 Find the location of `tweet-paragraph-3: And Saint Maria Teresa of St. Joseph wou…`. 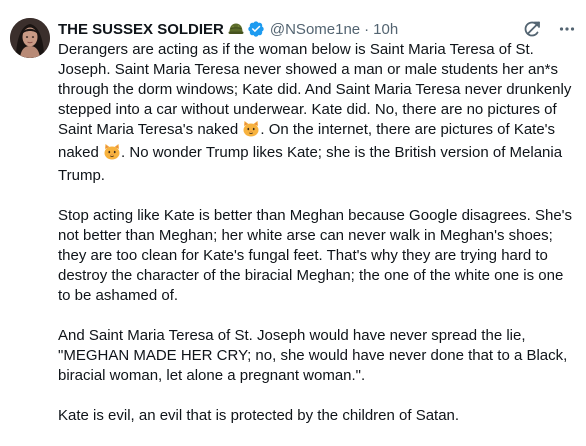

tweet-paragraph-3: And Saint Maria Teresa of St. Joseph wou… is located at coordinates (313, 355).